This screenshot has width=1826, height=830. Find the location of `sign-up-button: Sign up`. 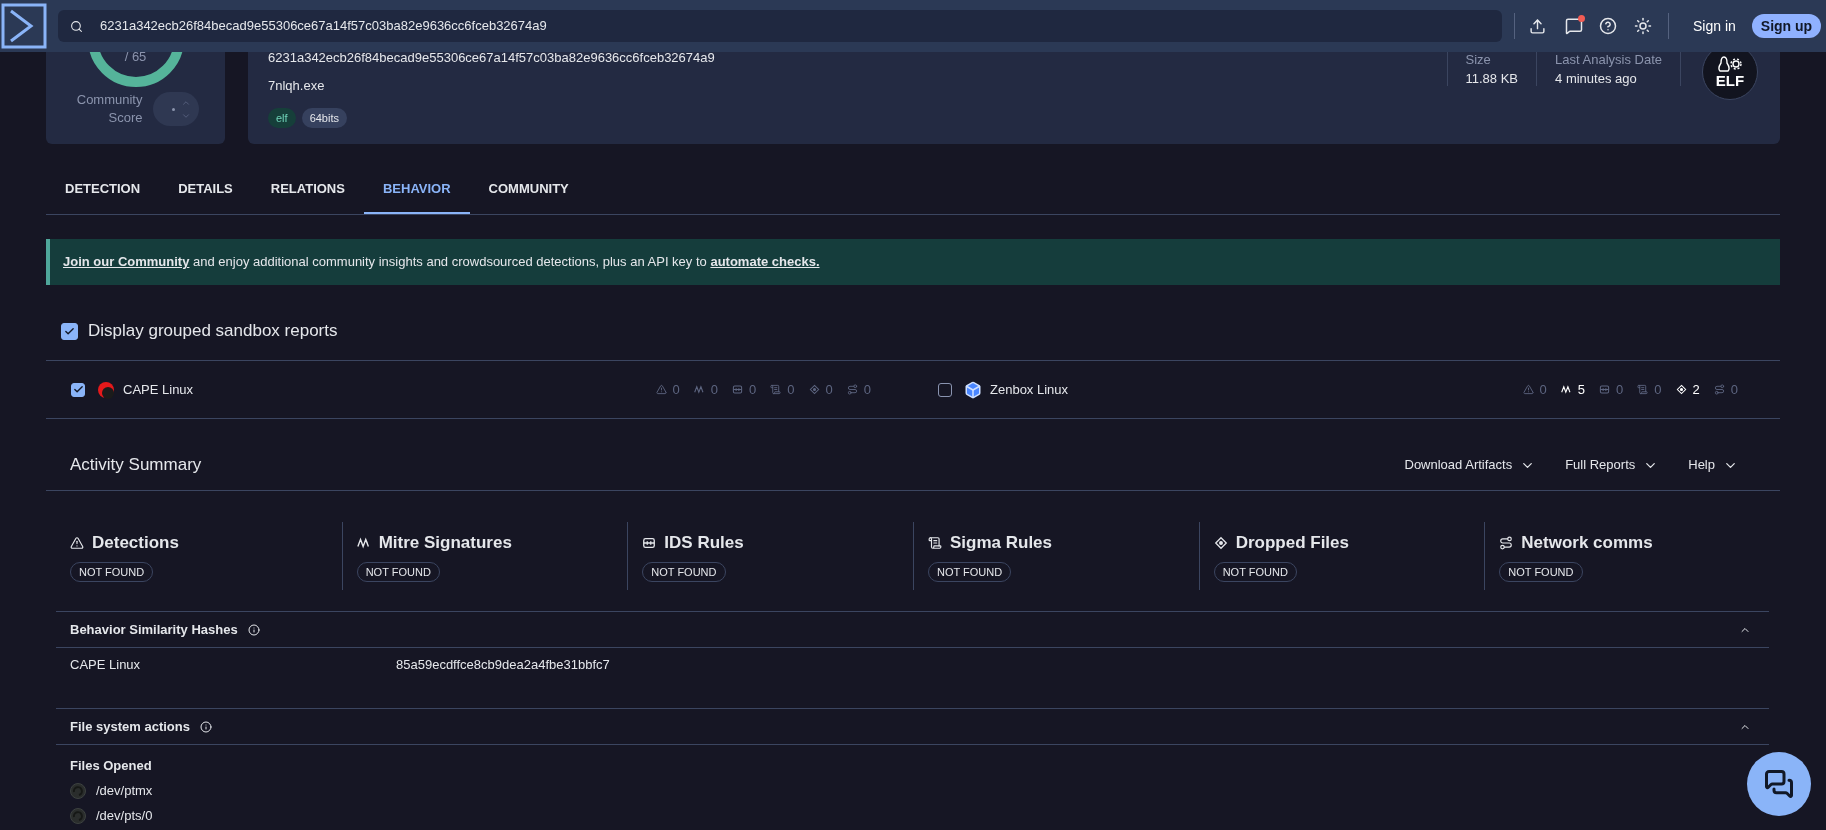

sign-up-button: Sign up is located at coordinates (1786, 26).